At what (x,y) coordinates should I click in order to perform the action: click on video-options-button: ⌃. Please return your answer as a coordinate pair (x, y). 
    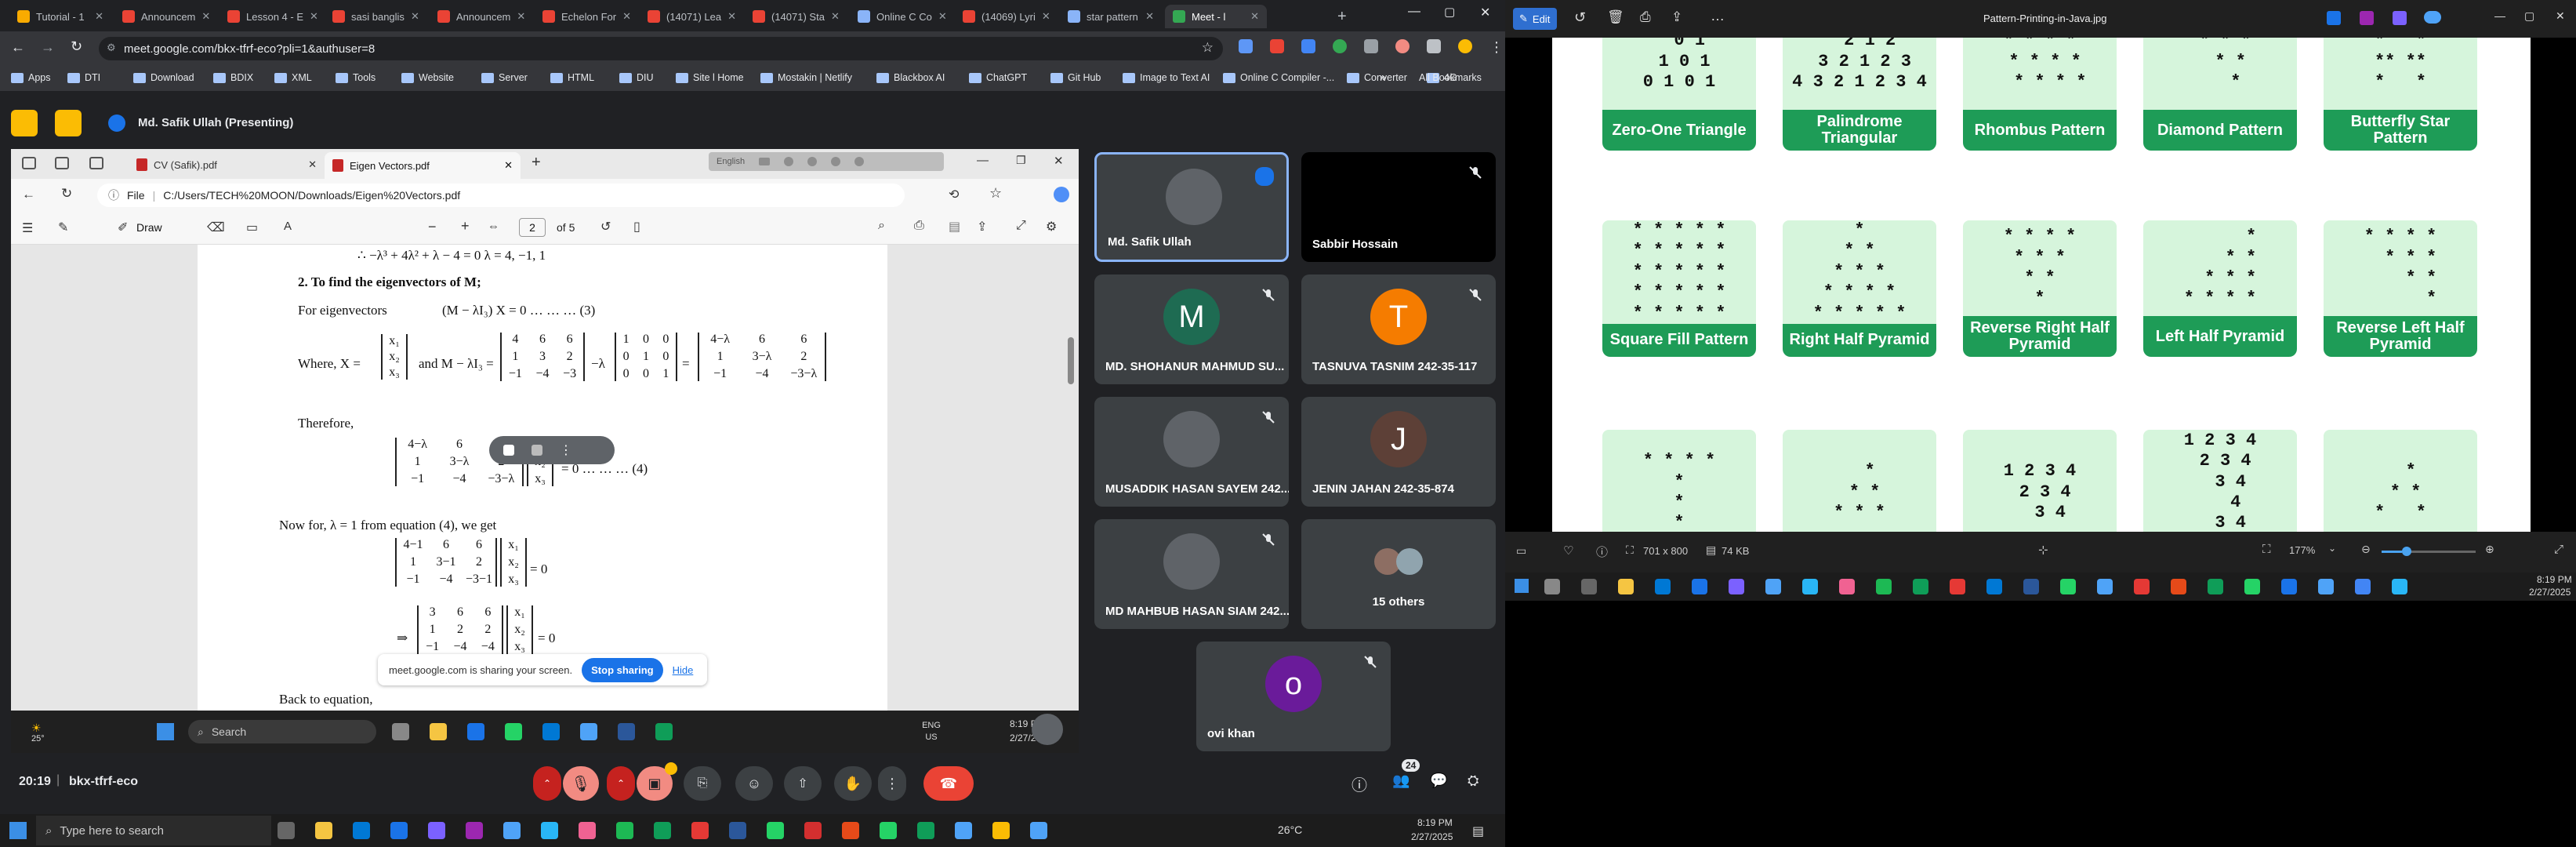
    Looking at the image, I should click on (621, 783).